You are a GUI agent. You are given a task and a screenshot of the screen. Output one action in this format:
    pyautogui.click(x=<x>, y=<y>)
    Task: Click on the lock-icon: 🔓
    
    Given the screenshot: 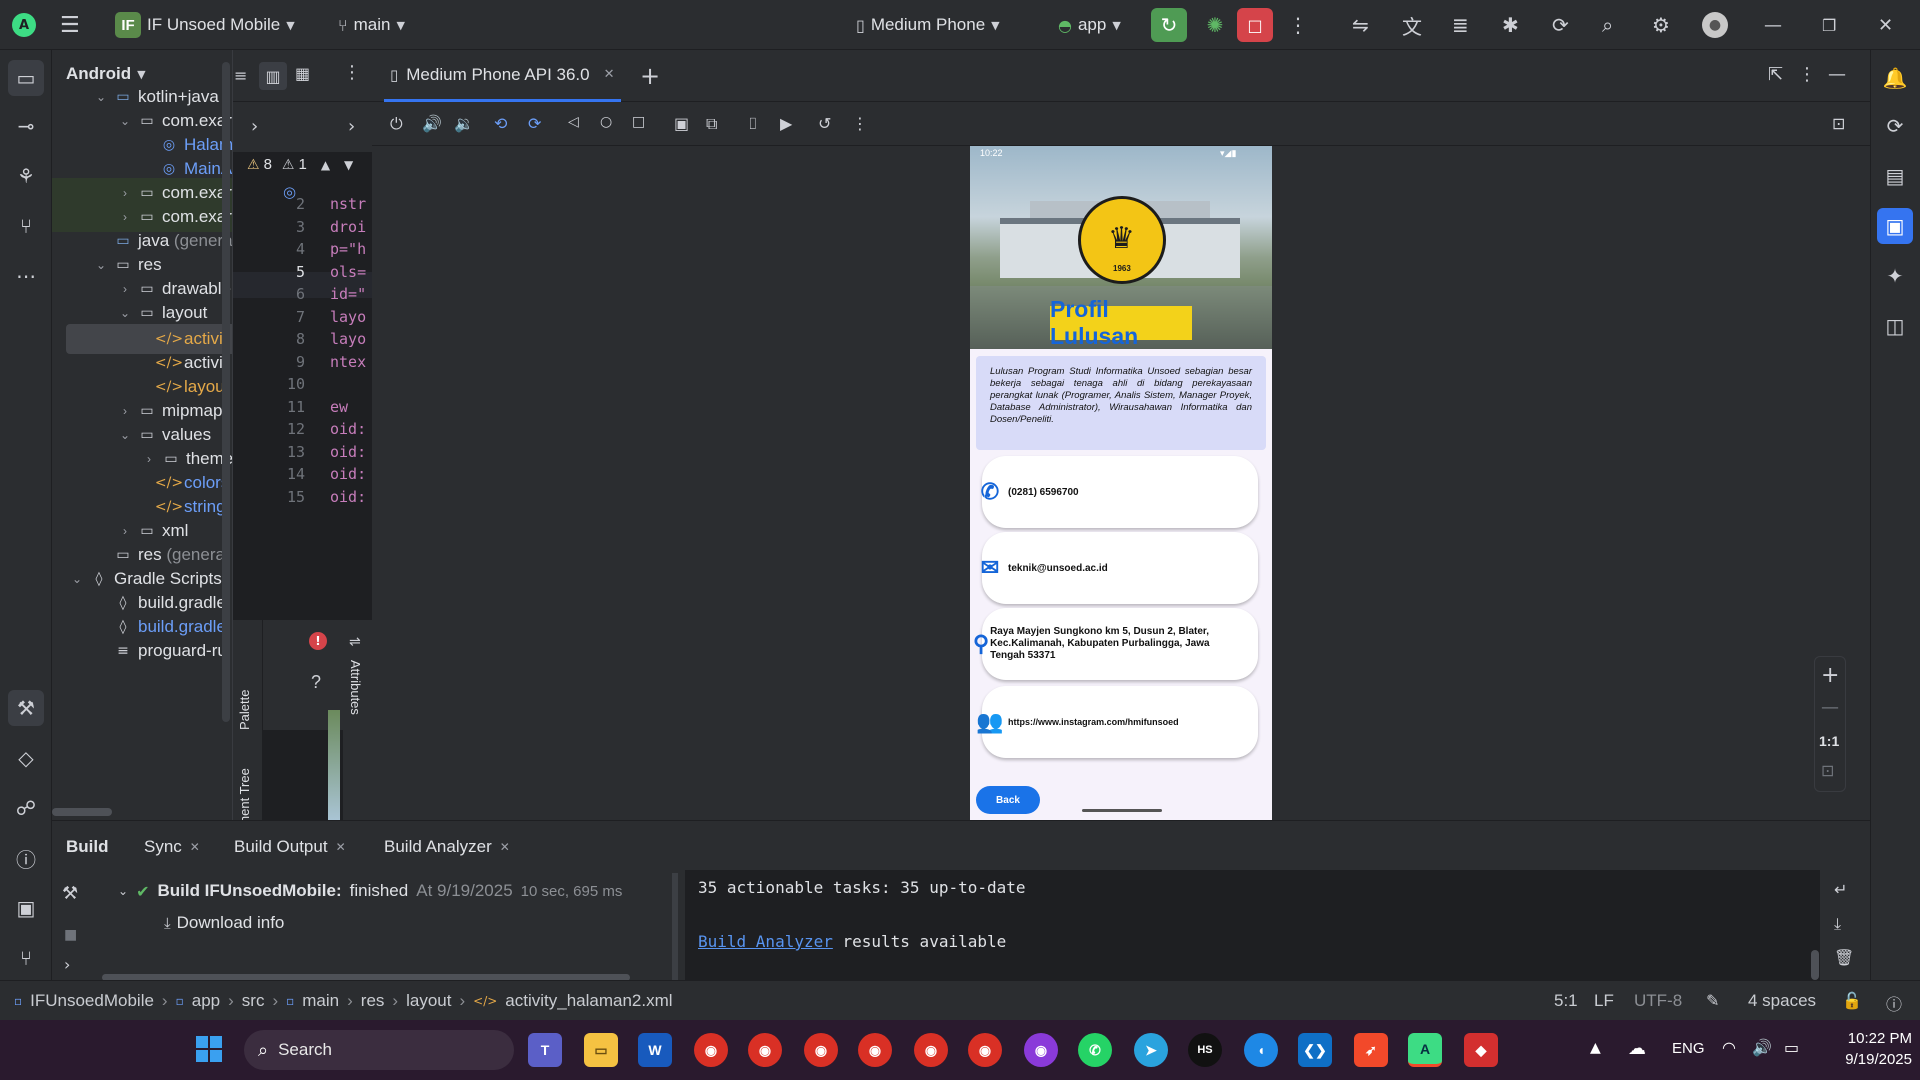 What is the action you would take?
    pyautogui.click(x=1852, y=1000)
    